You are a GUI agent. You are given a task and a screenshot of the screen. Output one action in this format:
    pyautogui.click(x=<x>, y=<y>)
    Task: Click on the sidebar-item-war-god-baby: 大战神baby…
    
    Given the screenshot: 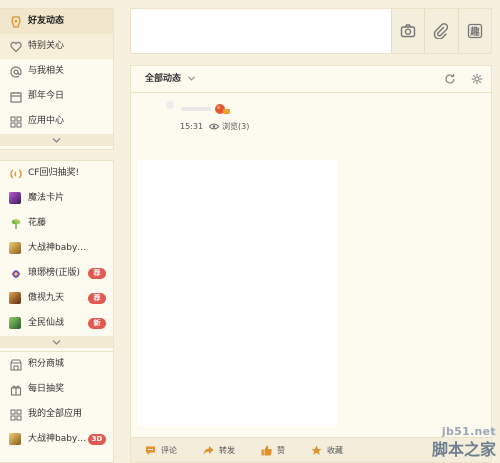 What is the action you would take?
    pyautogui.click(x=56, y=248)
    